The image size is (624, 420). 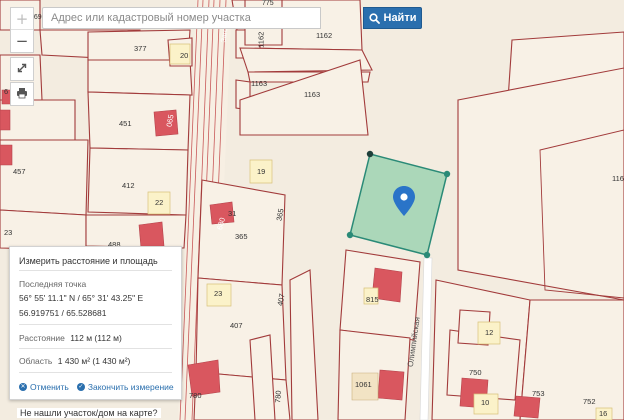 What do you see at coordinates (261, 171) in the screenshot?
I see `building-label: 19` at bounding box center [261, 171].